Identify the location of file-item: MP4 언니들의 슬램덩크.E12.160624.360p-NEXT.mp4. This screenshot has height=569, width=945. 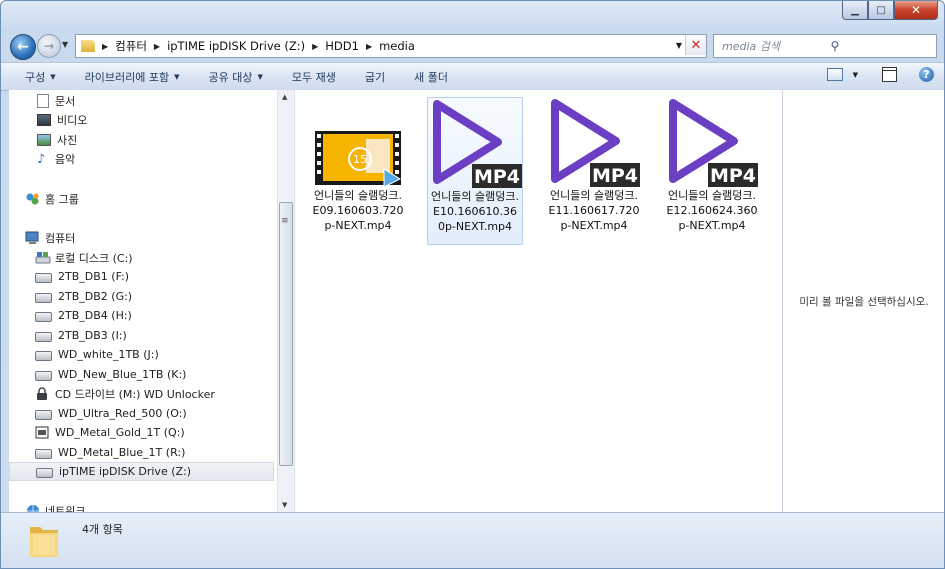
(712, 171).